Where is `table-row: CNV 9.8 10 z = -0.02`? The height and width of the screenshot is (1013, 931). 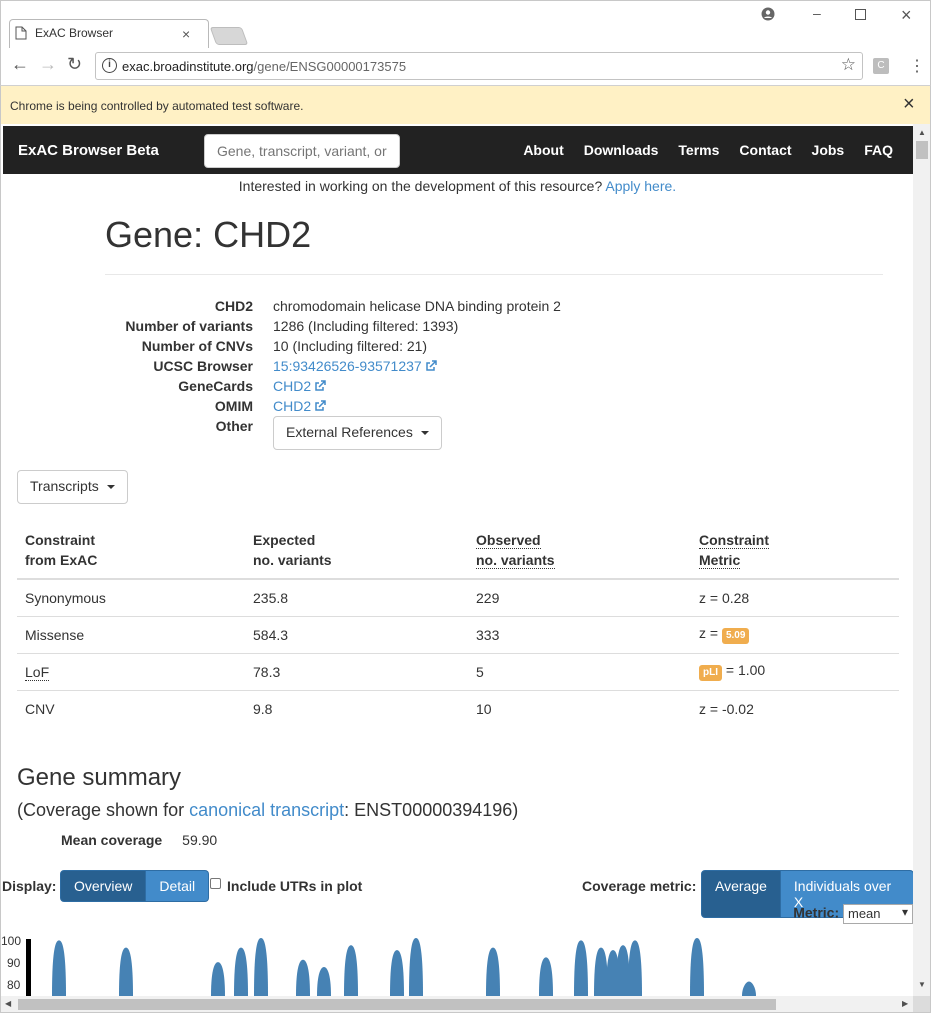
table-row: CNV 9.8 10 z = -0.02 is located at coordinates (458, 708).